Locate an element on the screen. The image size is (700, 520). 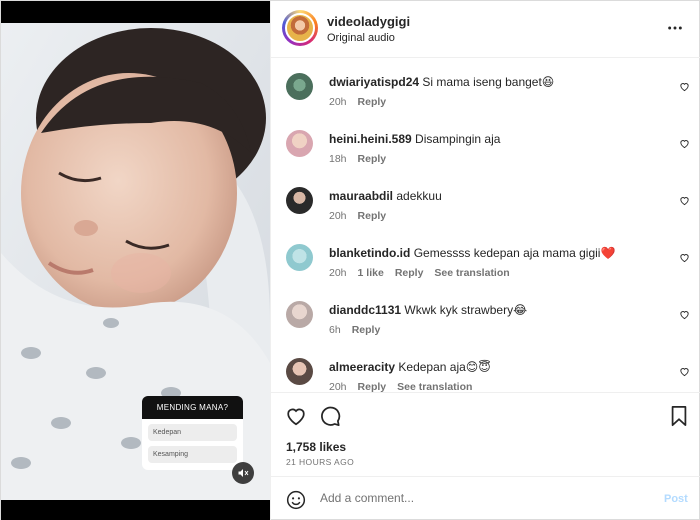
audio-label: Original audio is located at coordinates (361, 38).